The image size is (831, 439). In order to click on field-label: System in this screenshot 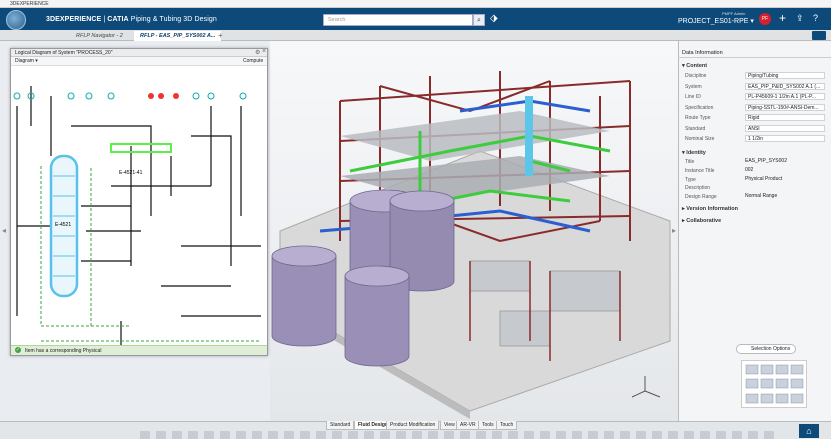, I will do `click(693, 86)`.